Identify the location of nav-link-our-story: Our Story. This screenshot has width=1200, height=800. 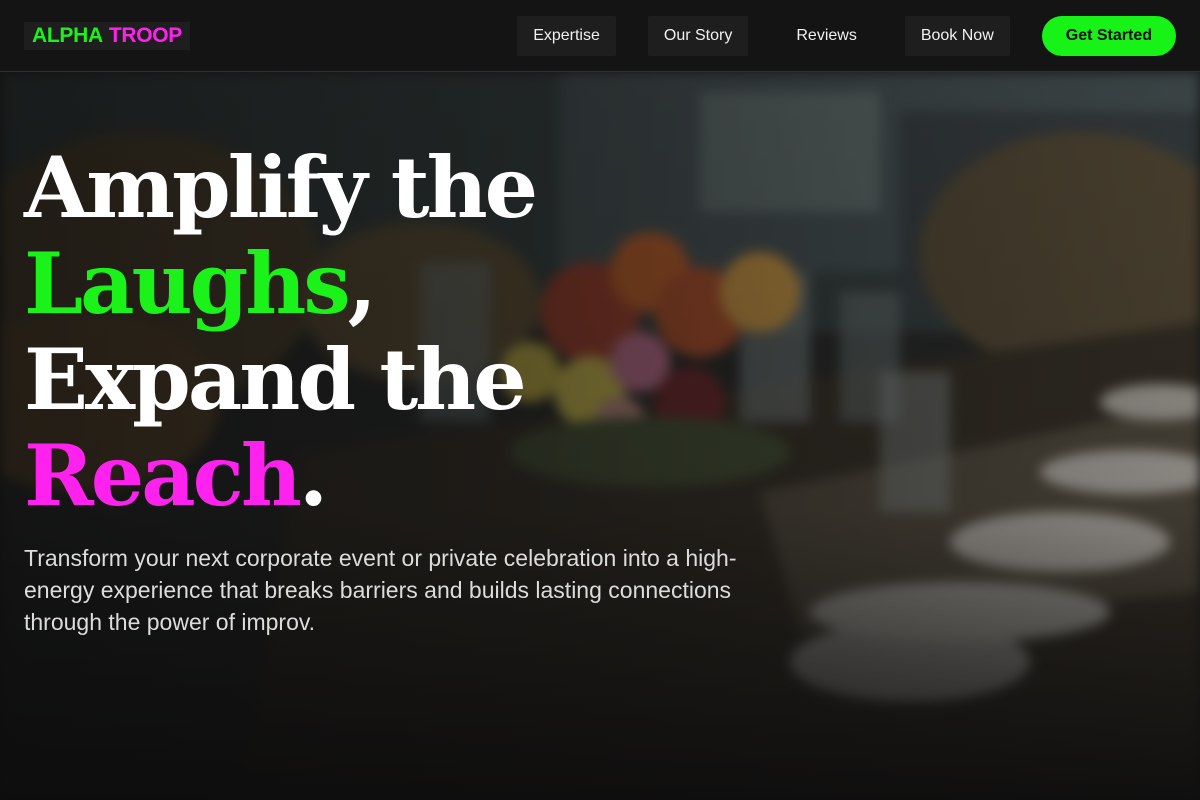
(698, 35).